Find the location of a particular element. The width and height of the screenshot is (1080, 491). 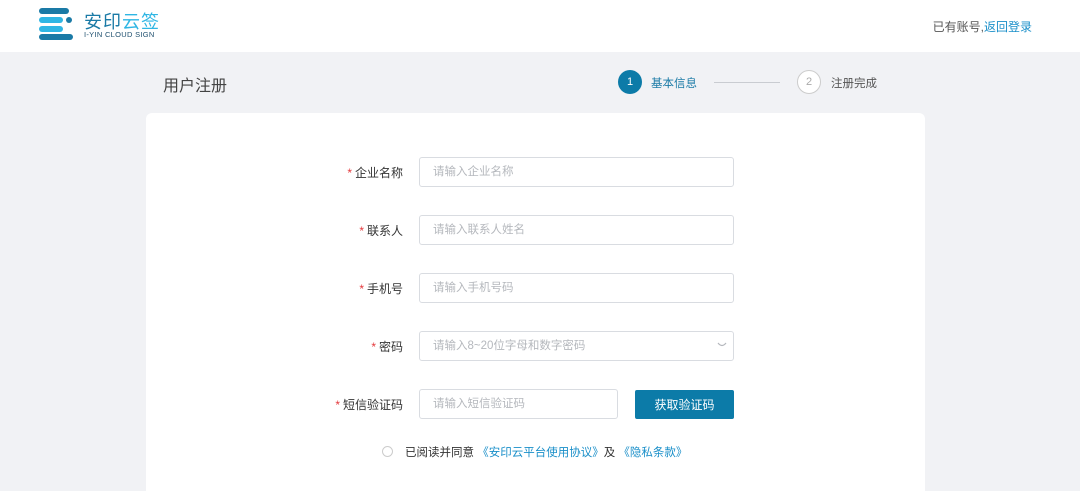

agreement-conjunction: 及 is located at coordinates (609, 453).